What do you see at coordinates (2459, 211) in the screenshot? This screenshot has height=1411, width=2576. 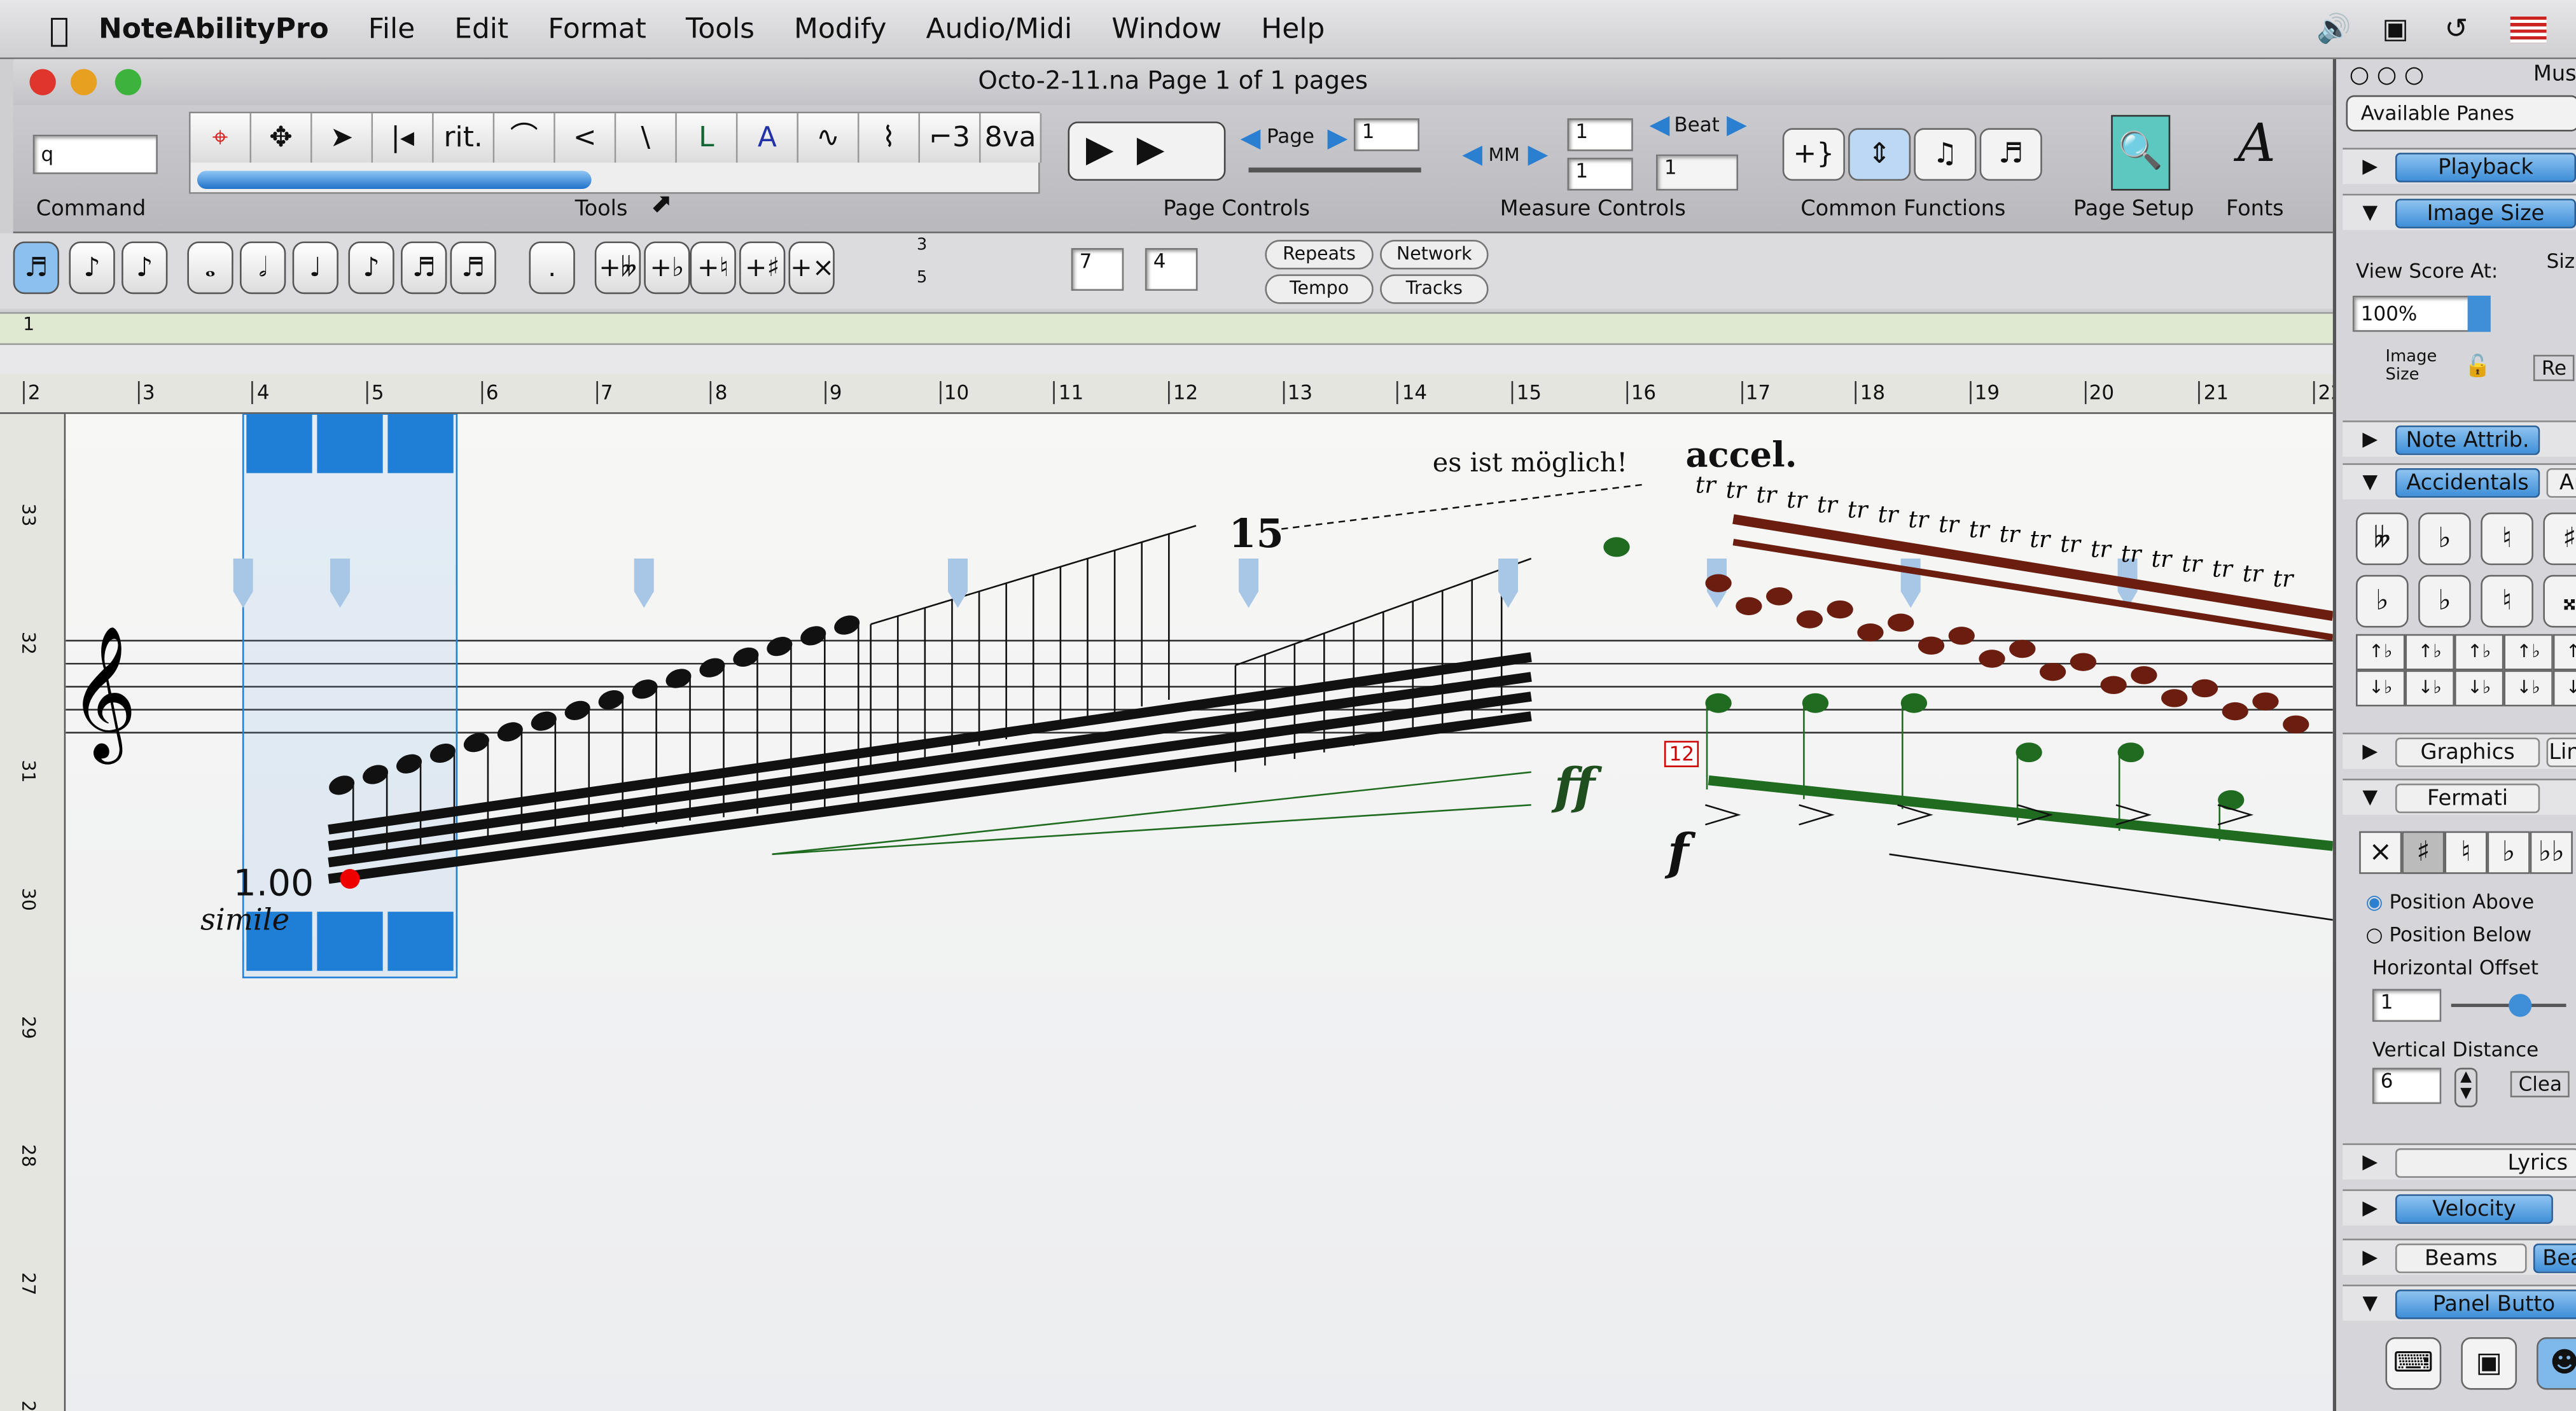 I see `image-size-pane-header: ▼ Image Size` at bounding box center [2459, 211].